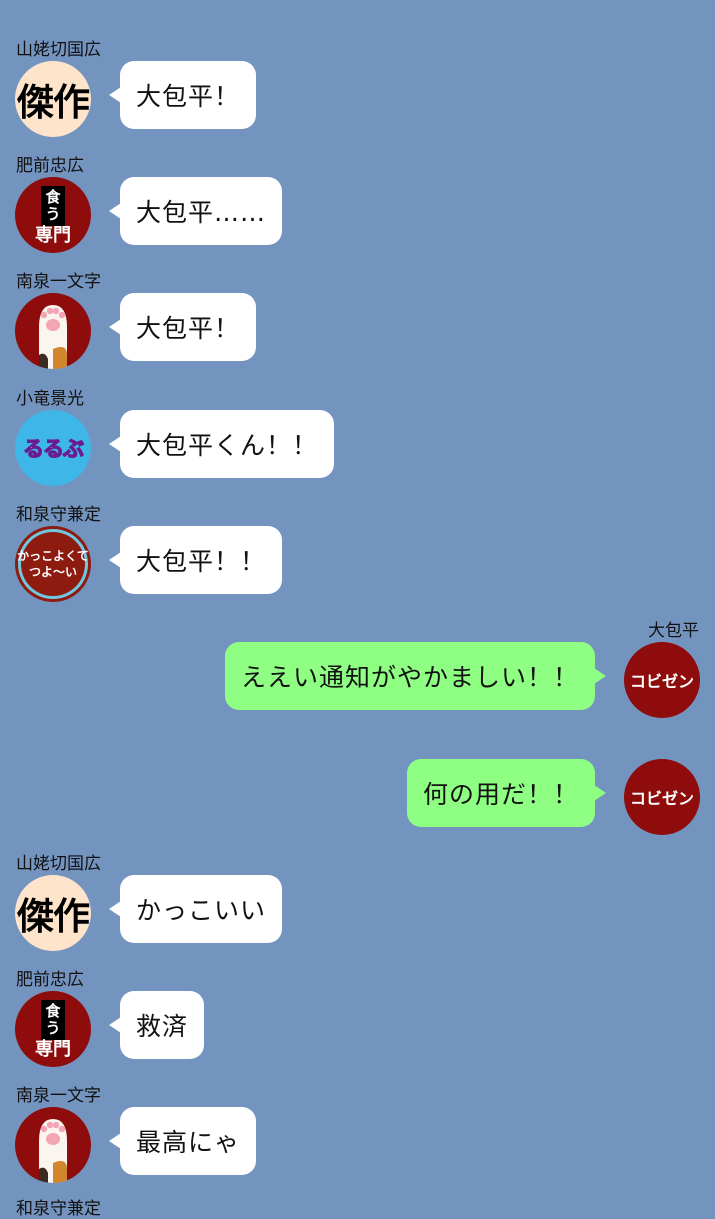 This screenshot has height=1219, width=715. I want to click on message-bubble: かっこいい, so click(195, 909).